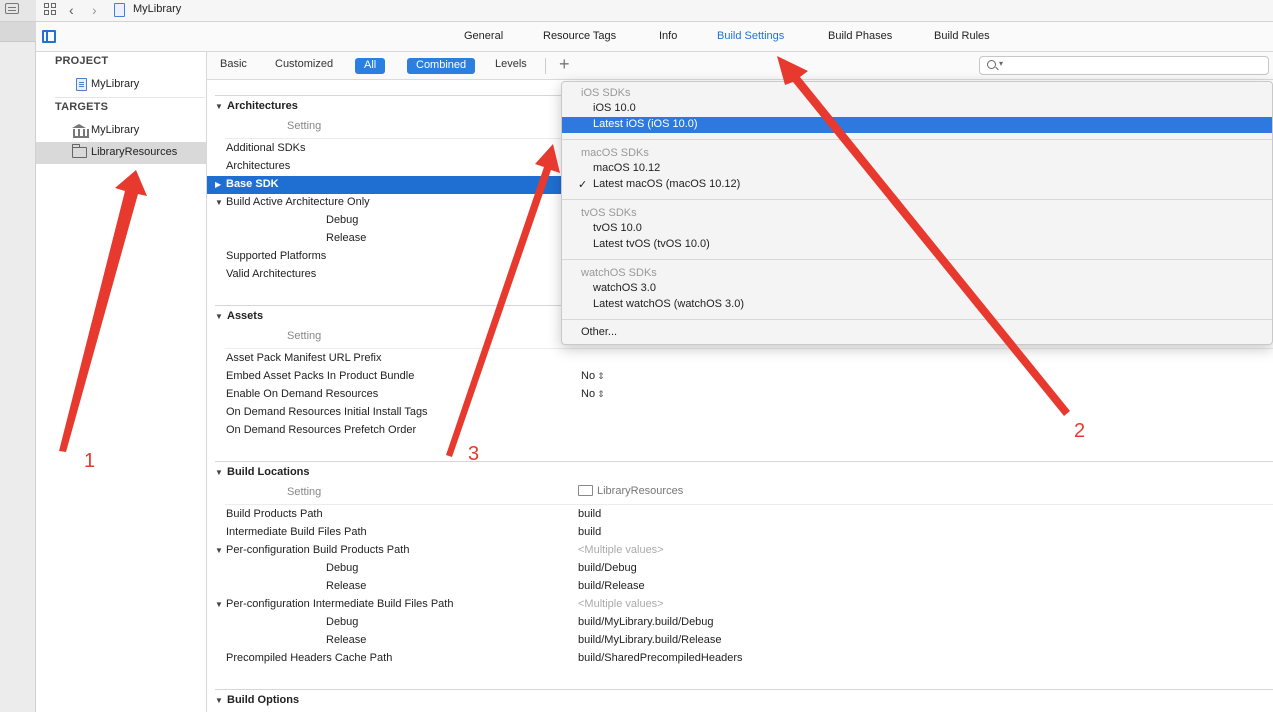 The height and width of the screenshot is (712, 1273). I want to click on menu-group-header-watchos: watchOS SDKs, so click(619, 273).